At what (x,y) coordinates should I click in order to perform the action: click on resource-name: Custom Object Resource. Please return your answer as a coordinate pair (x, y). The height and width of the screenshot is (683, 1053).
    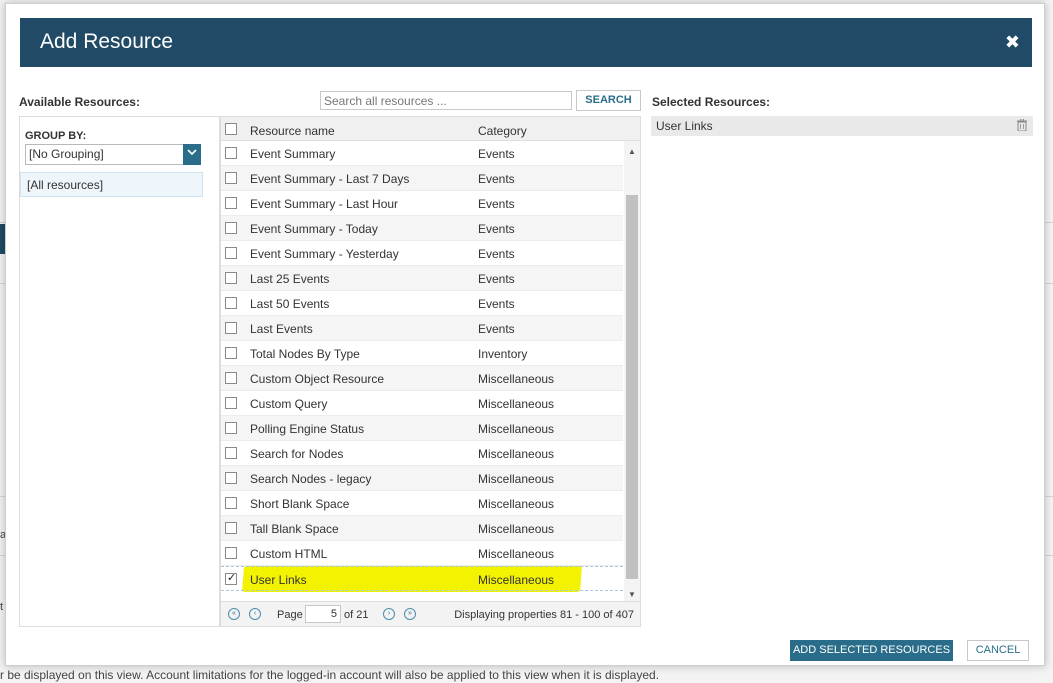
    Looking at the image, I should click on (317, 379).